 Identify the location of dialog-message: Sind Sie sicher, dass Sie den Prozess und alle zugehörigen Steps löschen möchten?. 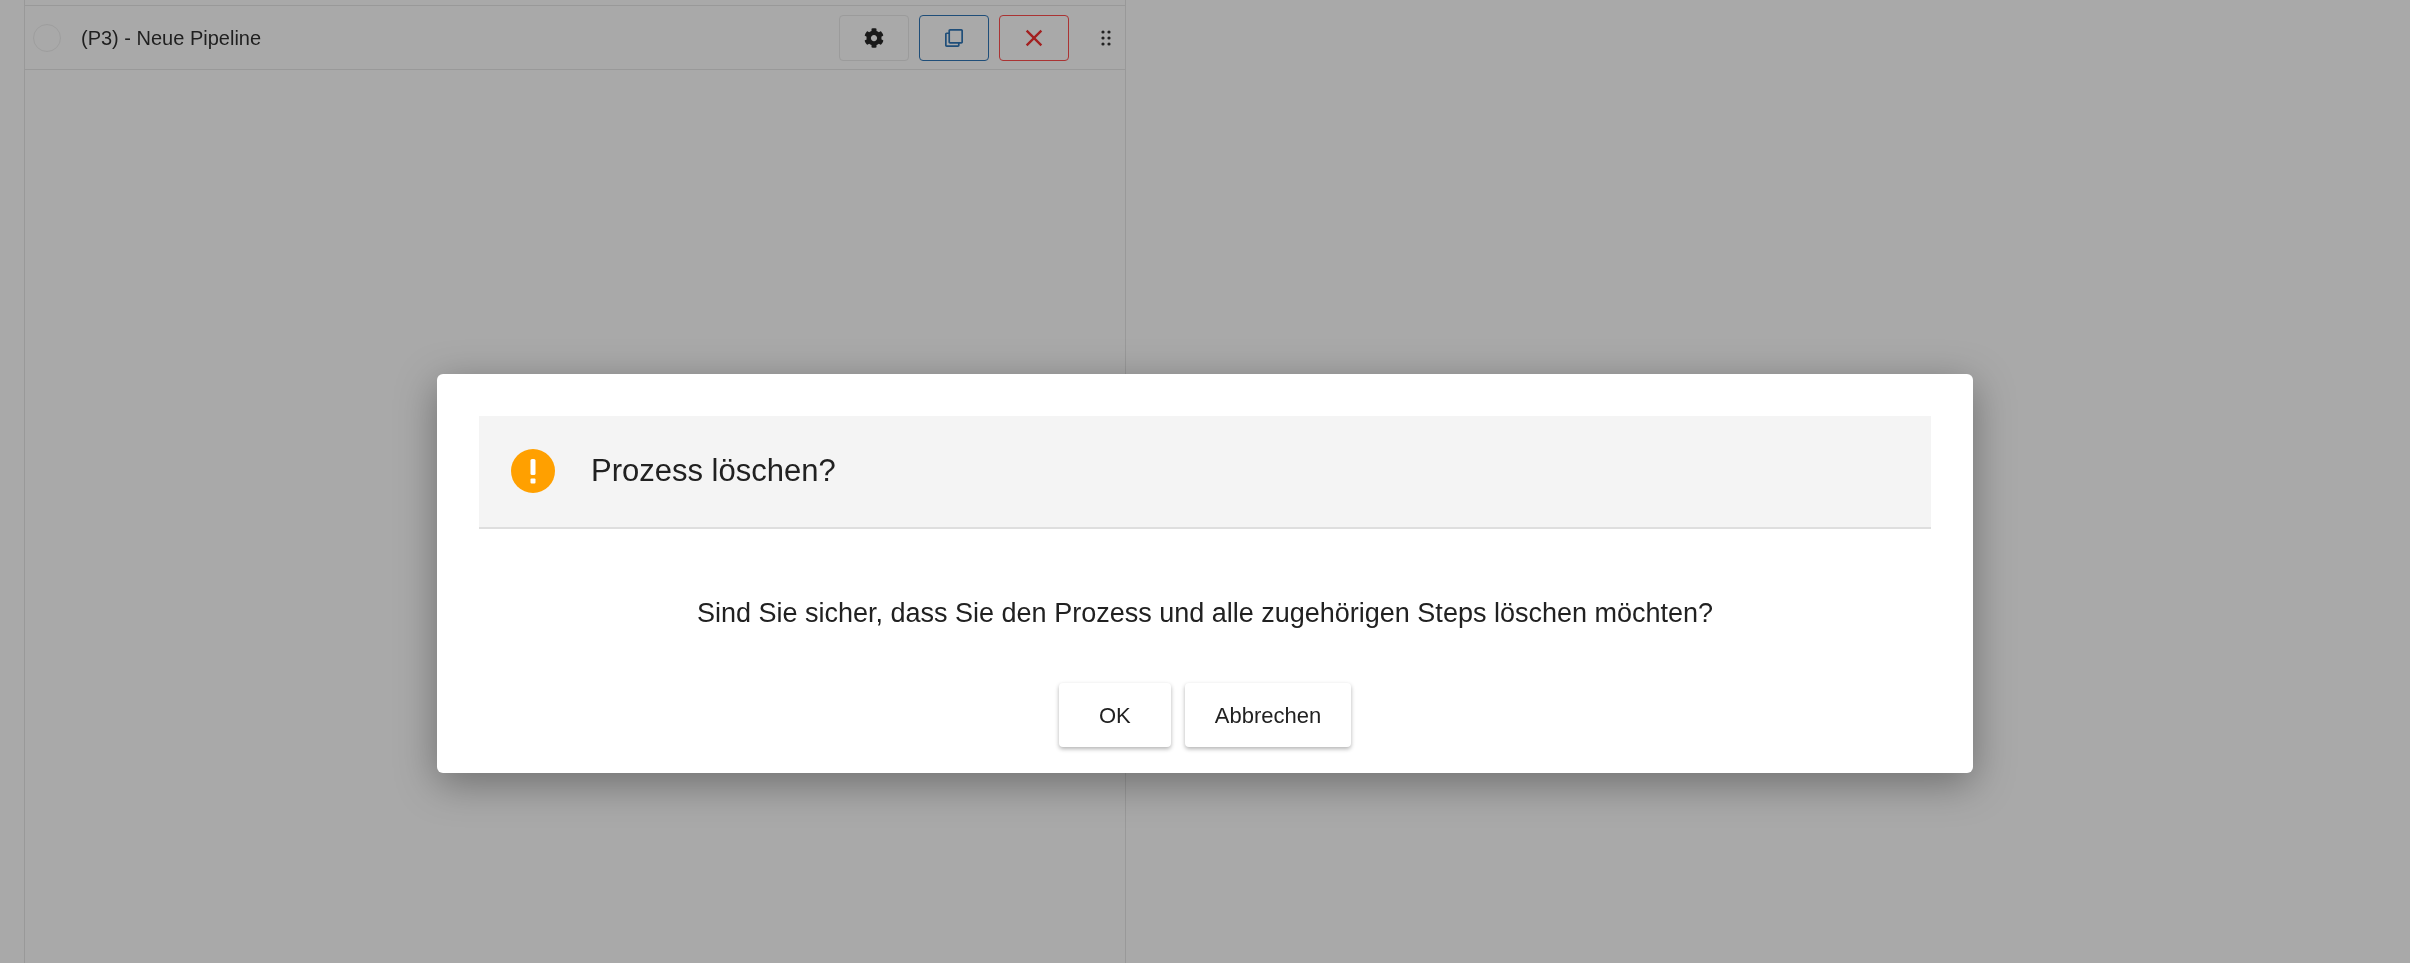
(1205, 613).